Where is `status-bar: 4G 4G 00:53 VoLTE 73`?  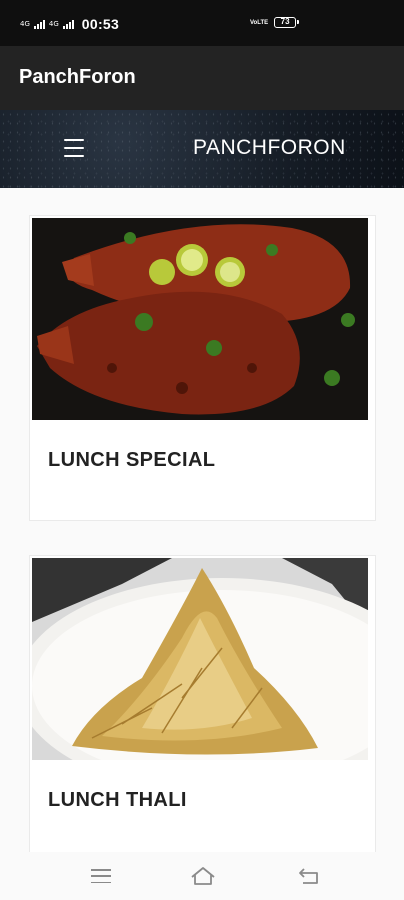 status-bar: 4G 4G 00:53 VoLTE 73 is located at coordinates (202, 23).